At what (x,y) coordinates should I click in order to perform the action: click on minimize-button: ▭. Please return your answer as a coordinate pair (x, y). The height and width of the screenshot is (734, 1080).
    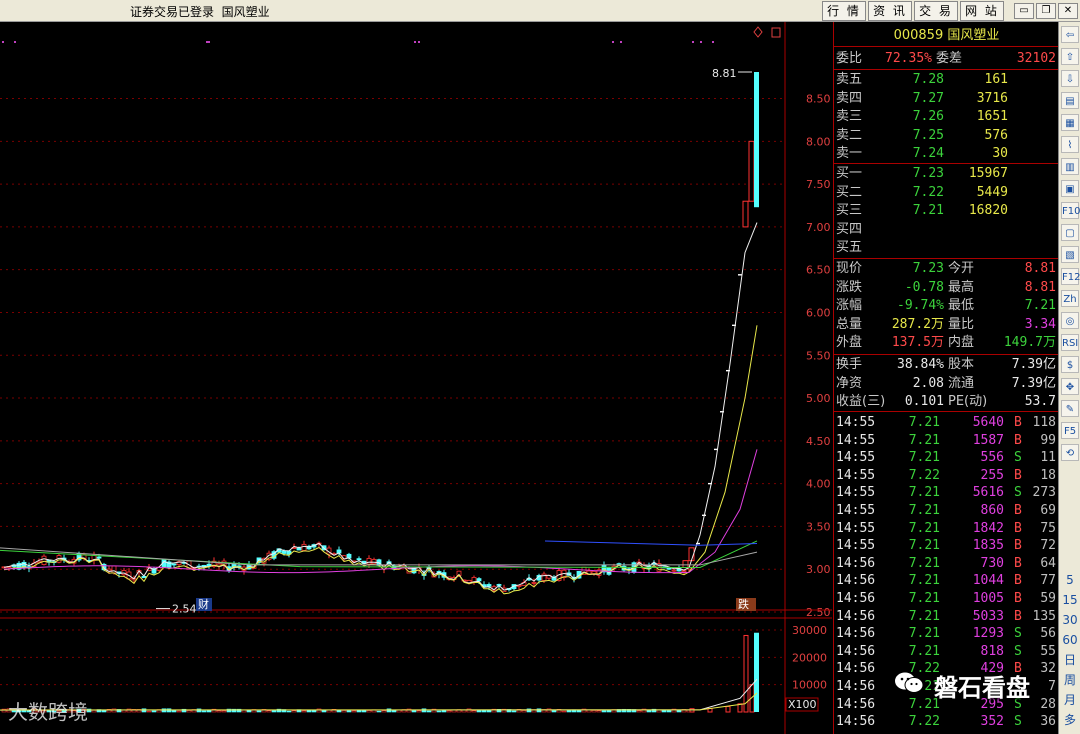
    Looking at the image, I should click on (1024, 11).